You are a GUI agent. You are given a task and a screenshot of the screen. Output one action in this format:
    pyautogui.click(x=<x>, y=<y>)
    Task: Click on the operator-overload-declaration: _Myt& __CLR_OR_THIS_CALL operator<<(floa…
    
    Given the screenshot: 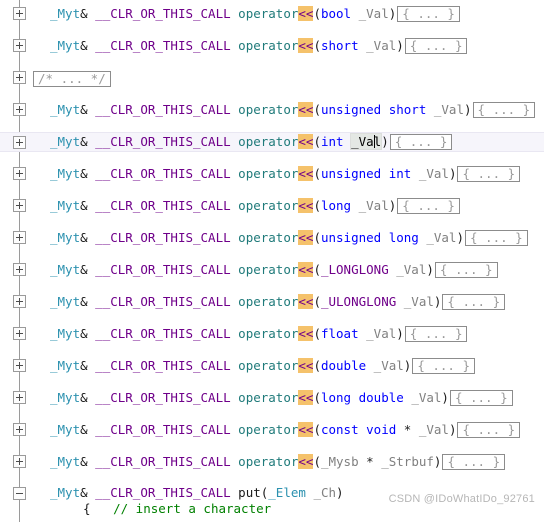 What is the action you would take?
    pyautogui.click(x=259, y=333)
    